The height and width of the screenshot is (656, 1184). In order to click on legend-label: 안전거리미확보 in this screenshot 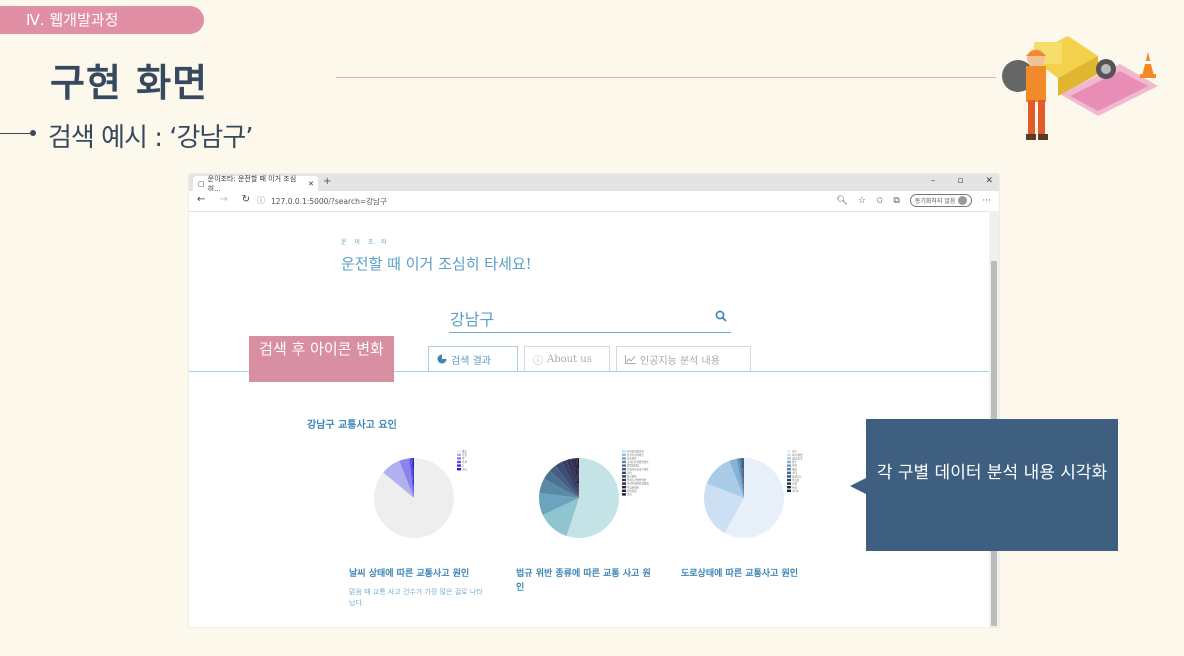, I will do `click(635, 455)`.